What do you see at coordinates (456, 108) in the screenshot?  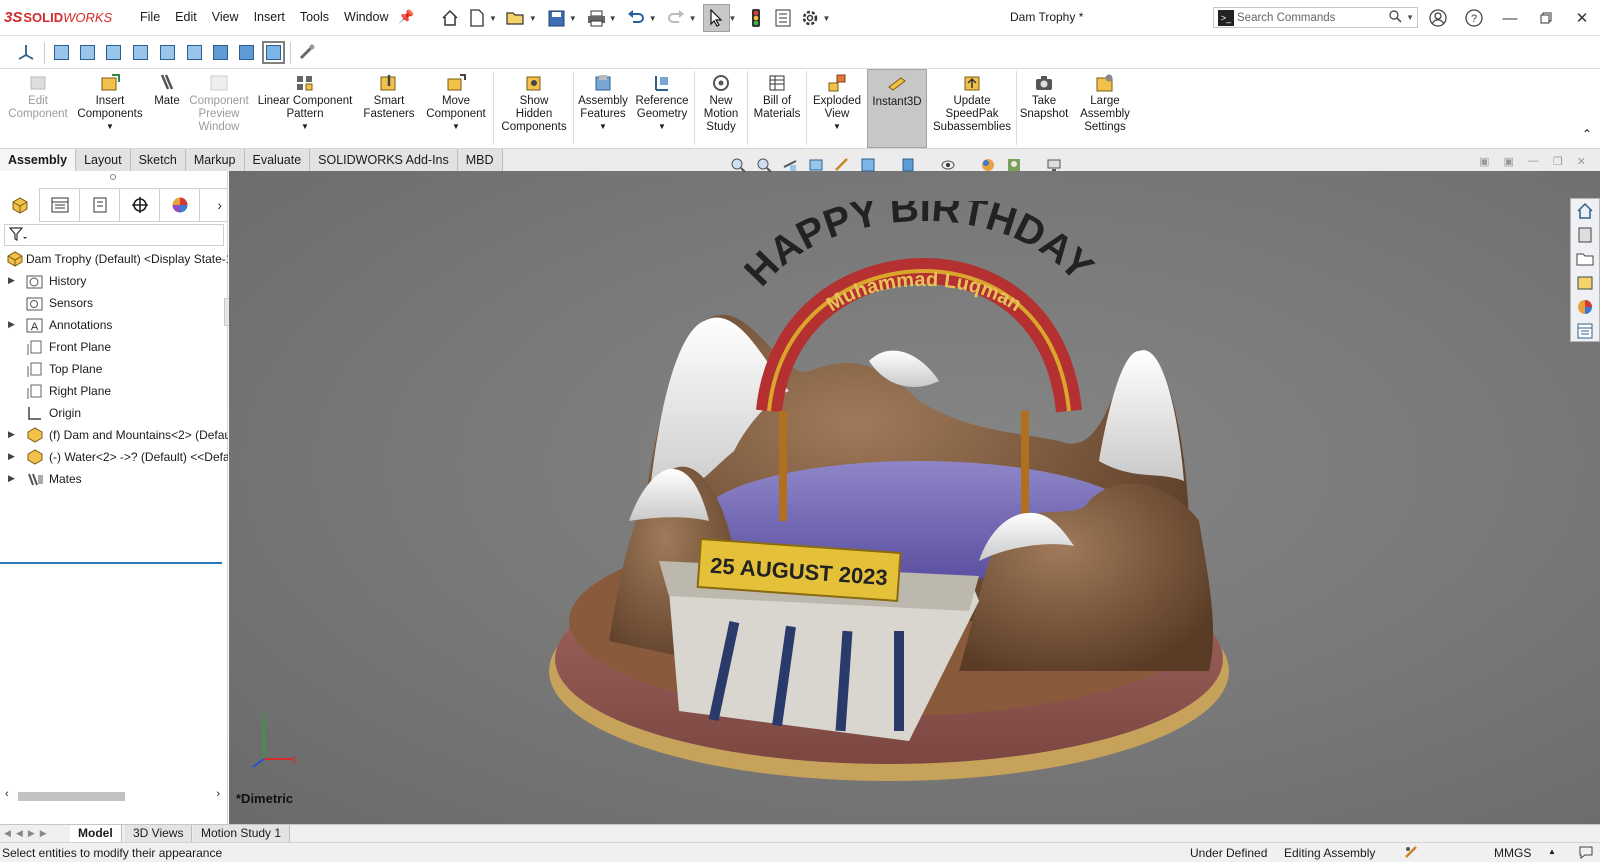 I see `move-component-button: Move Component ▼` at bounding box center [456, 108].